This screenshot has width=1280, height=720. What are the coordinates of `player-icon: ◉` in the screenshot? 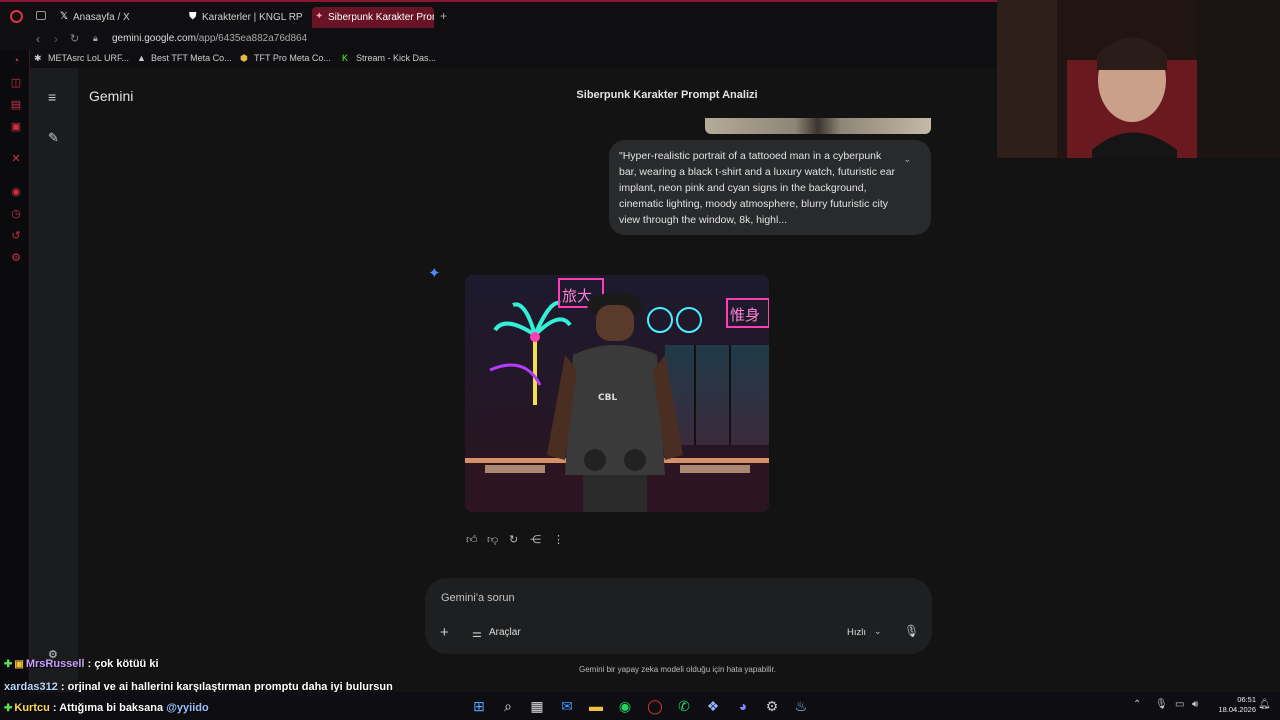 It's located at (16, 192).